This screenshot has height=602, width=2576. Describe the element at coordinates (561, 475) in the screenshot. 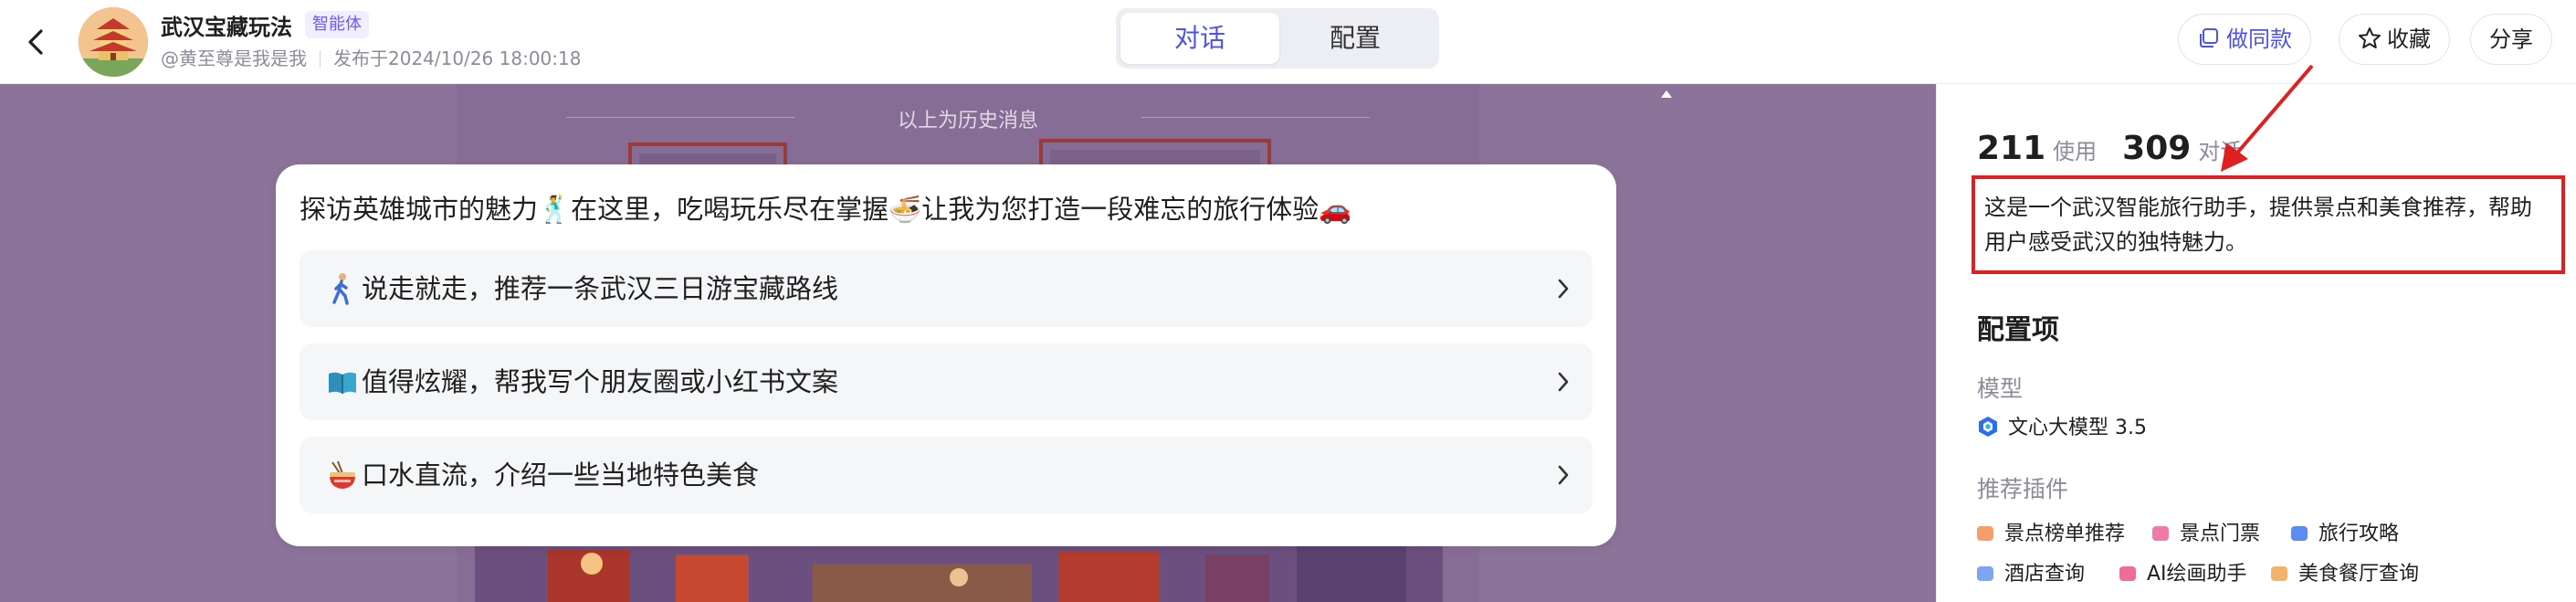

I see `suggestion-text: 口水直流，介绍一些当地特色美食` at that location.